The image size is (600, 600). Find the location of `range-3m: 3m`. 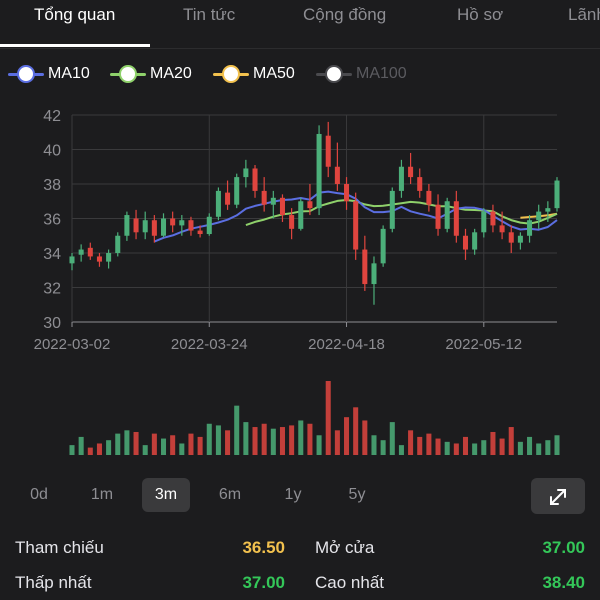

range-3m: 3m is located at coordinates (166, 495).